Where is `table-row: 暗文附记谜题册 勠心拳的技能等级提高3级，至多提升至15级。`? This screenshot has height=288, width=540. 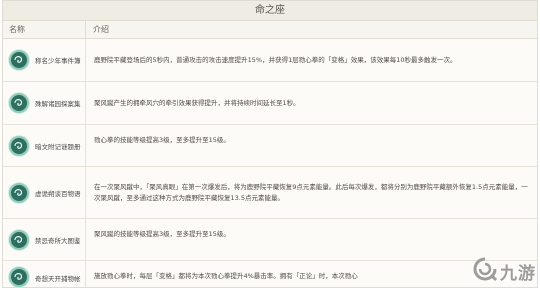 table-row: 暗文附记谜题册 勠心拳的技能等级提高3级，至多提升至15级。 is located at coordinates (270, 146).